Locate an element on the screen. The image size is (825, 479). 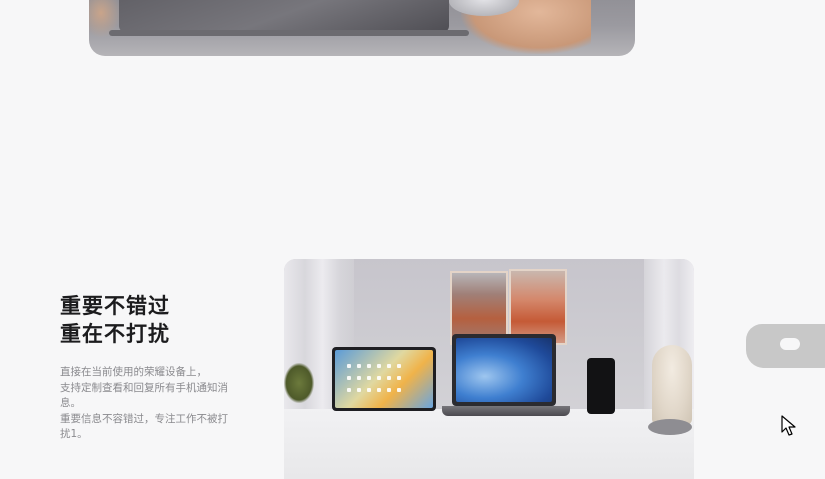
description-line: 直接在当前使用的荣耀设备上， is located at coordinates (133, 372).